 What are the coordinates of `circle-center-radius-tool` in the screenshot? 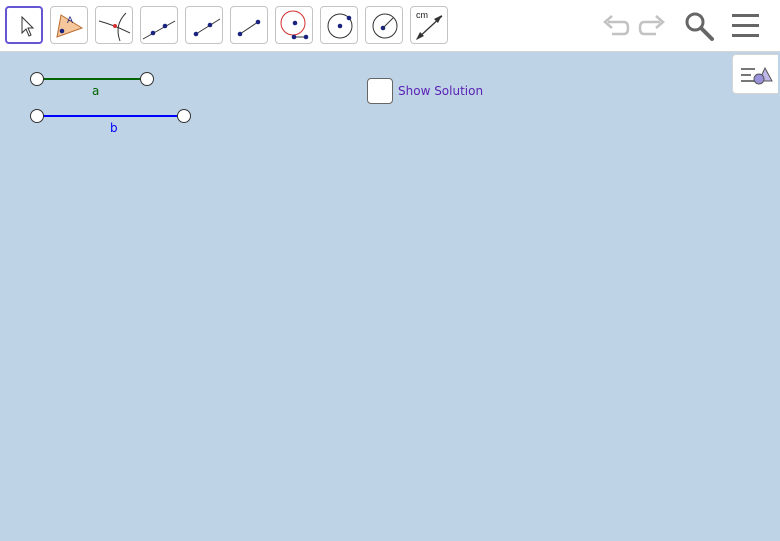 It's located at (384, 25).